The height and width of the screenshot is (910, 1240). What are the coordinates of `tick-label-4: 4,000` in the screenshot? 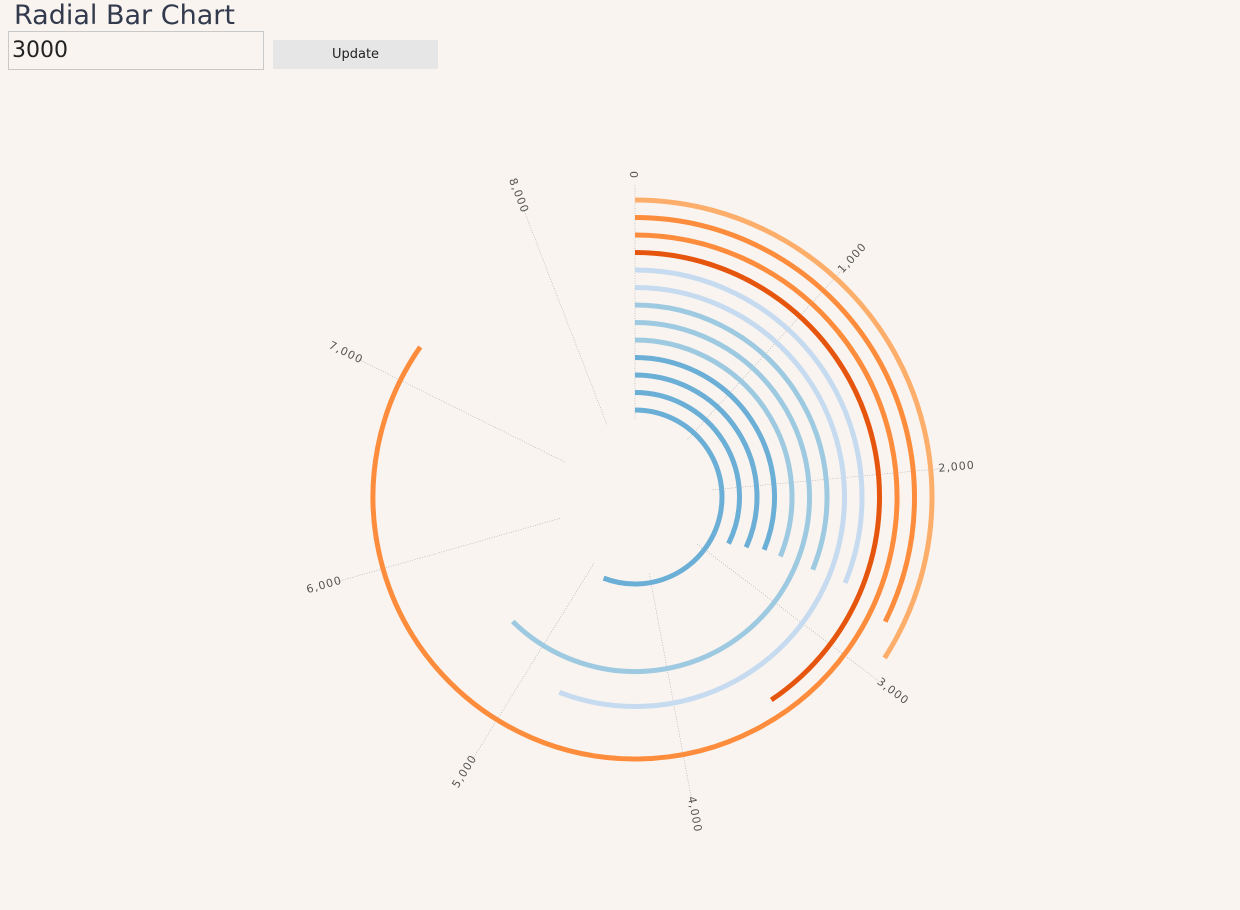 It's located at (694, 814).